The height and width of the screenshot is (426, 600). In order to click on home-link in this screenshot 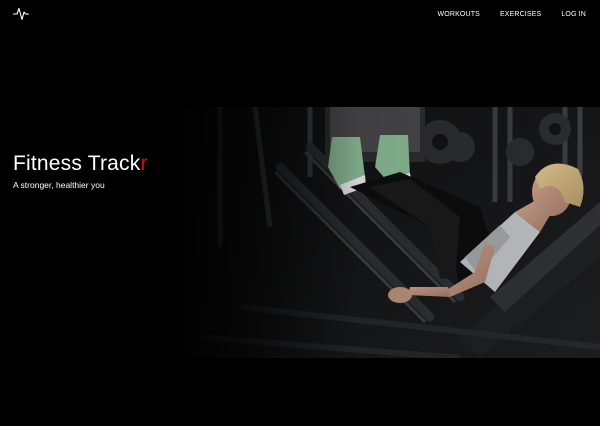, I will do `click(21, 14)`.